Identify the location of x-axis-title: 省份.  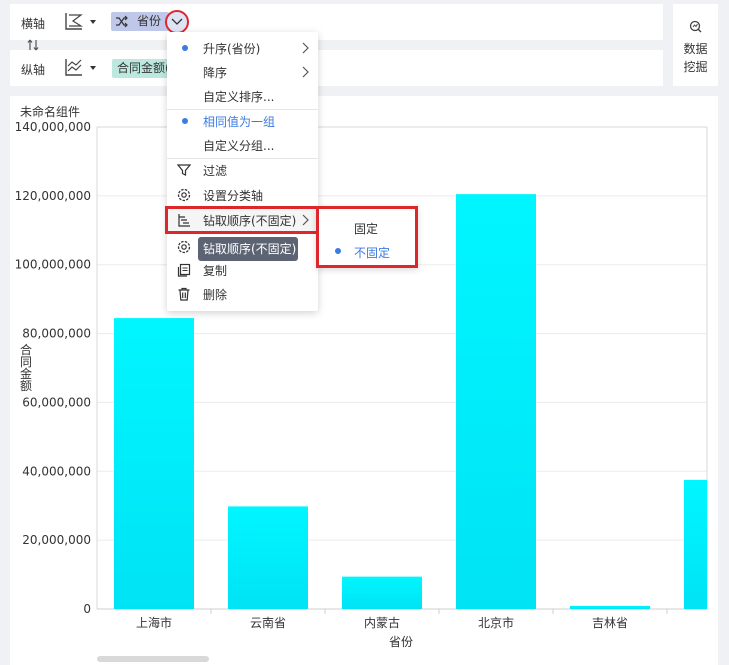
(401, 642).